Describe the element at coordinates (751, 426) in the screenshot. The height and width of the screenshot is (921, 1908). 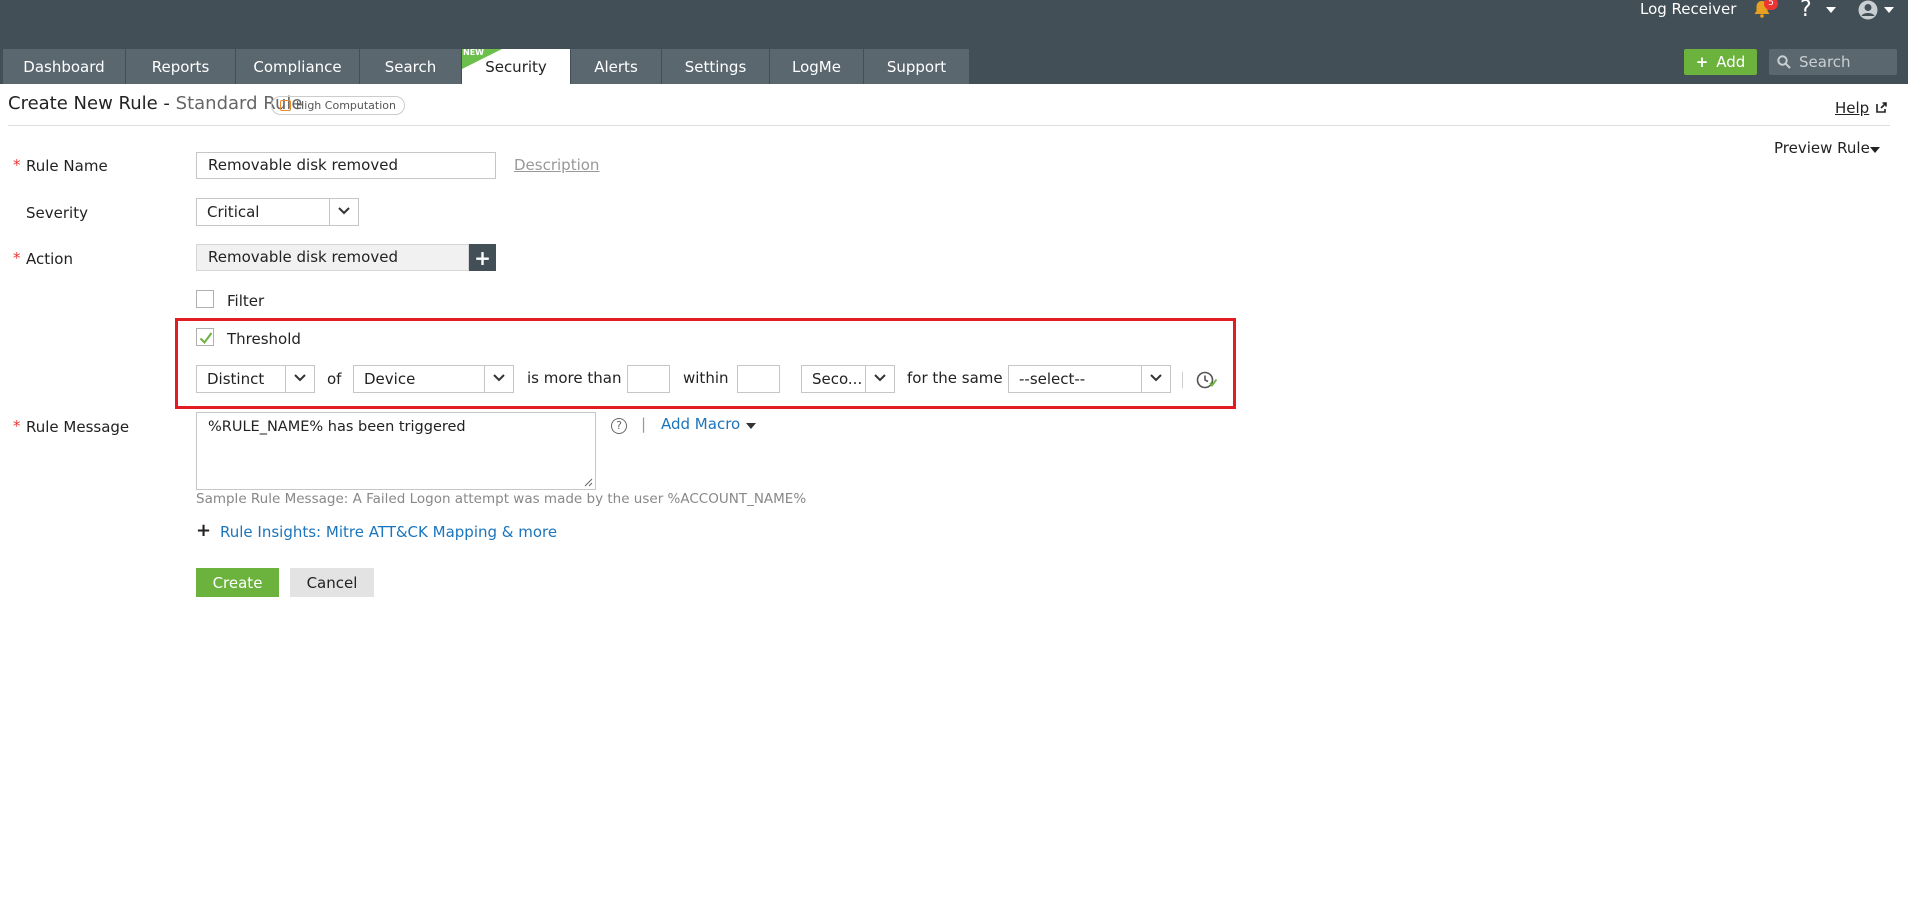
I see `macro-caret-icon` at that location.